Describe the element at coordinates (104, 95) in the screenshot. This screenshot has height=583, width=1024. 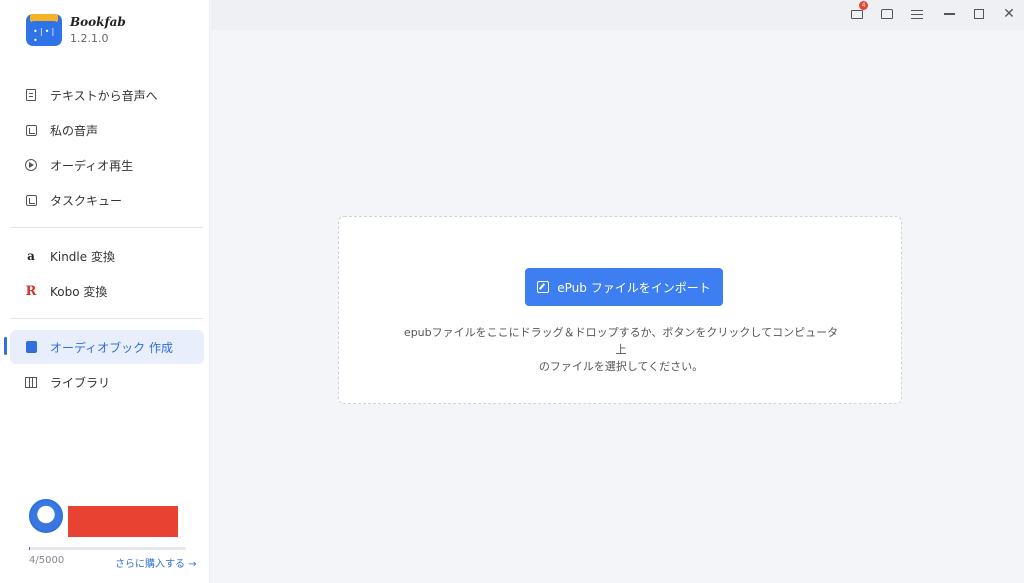
I see `sidebar-item-label: テキストから音声へ` at that location.